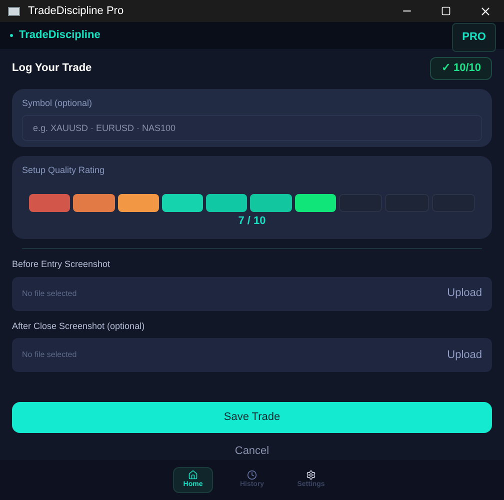  I want to click on field-label: Setup Quality Rating, so click(64, 170).